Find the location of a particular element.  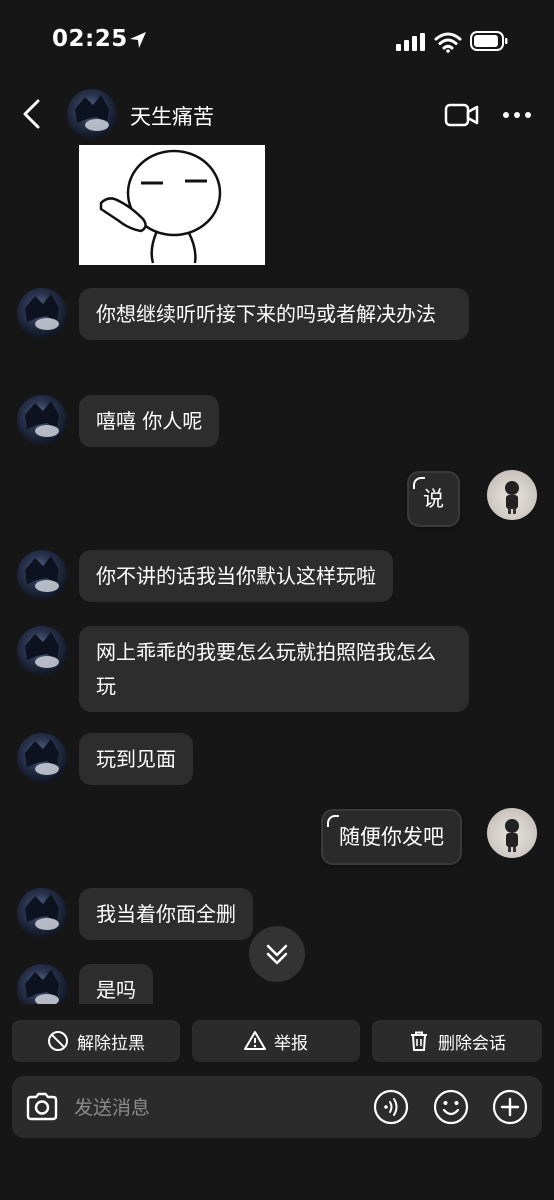

message-bubble: 我当着你面全删 is located at coordinates (166, 914).